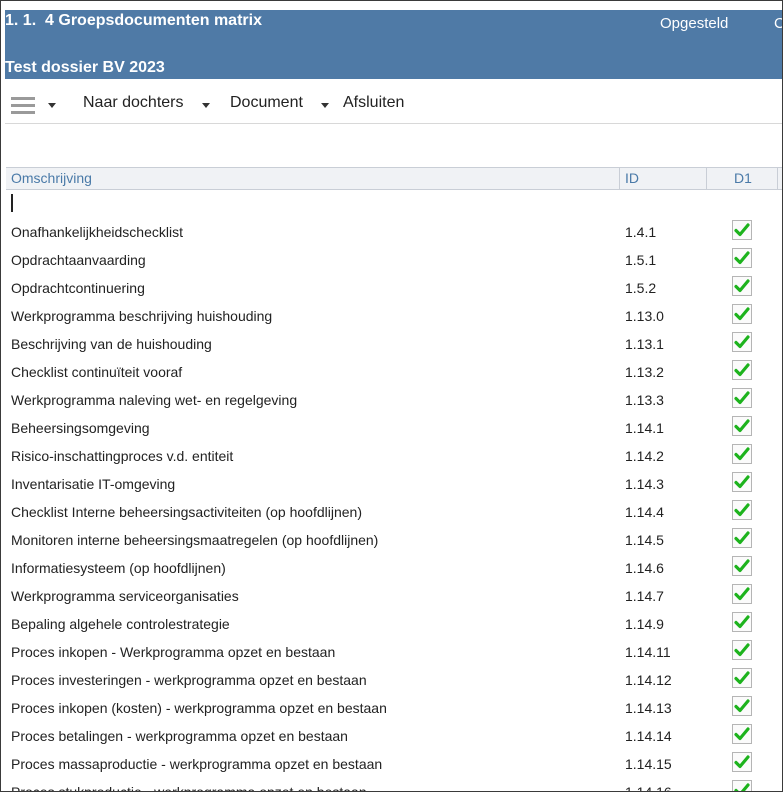 The image size is (783, 792). Describe the element at coordinates (394, 344) in the screenshot. I see `table-row: Beschrijving van de huishouding 1.13.1` at that location.